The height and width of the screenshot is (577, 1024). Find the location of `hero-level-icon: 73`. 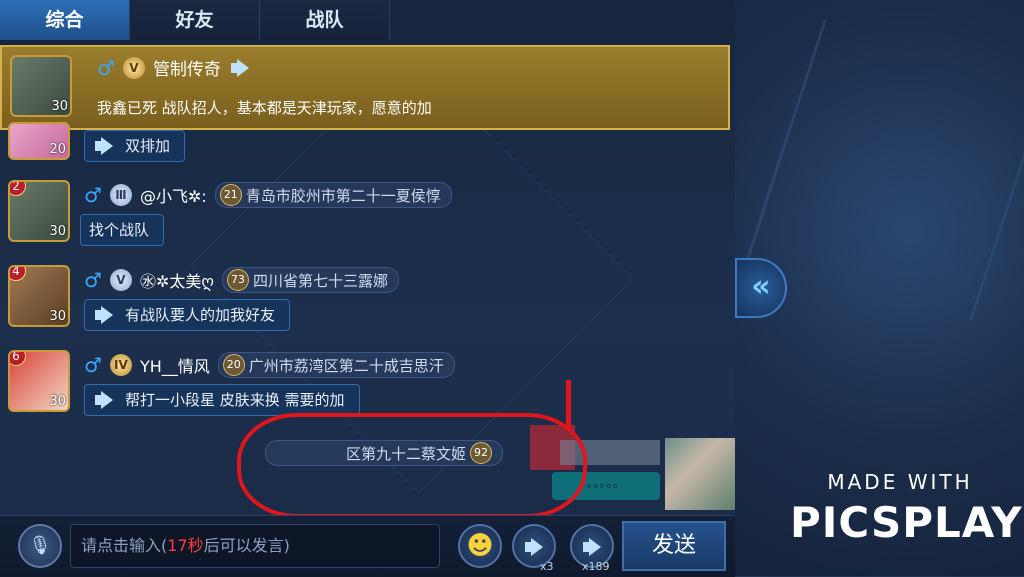

hero-level-icon: 73 is located at coordinates (237, 280).